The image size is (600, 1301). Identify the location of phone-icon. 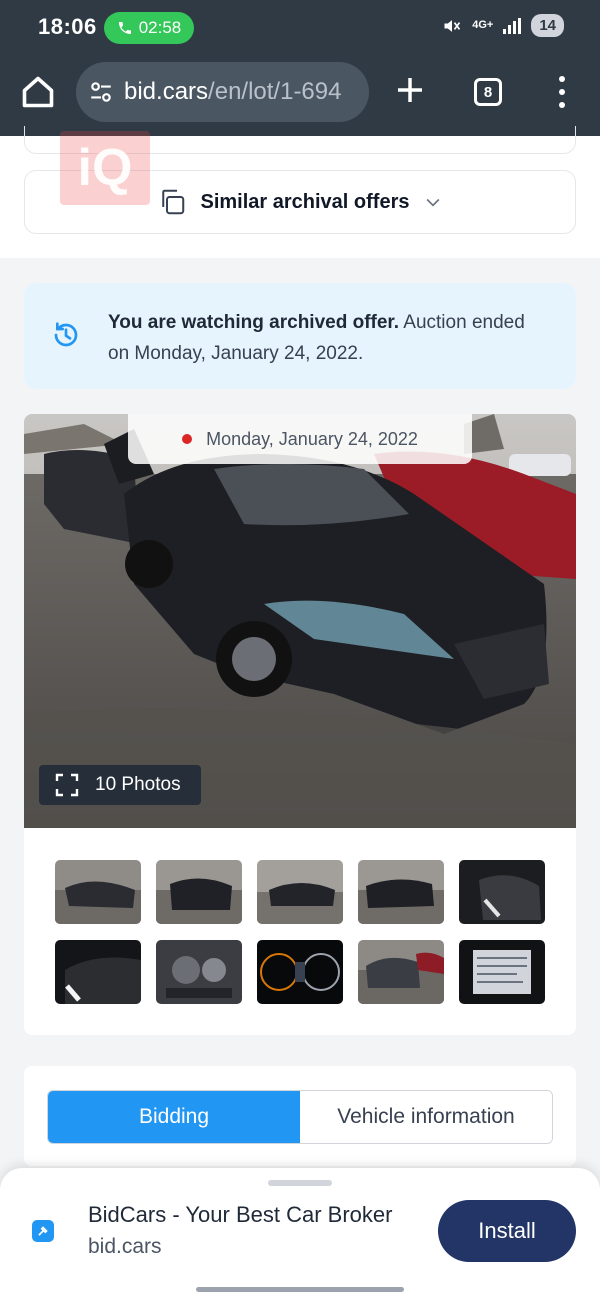
(124, 28).